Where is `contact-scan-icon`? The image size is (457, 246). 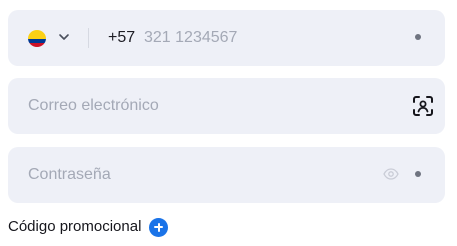
contact-scan-icon is located at coordinates (423, 106).